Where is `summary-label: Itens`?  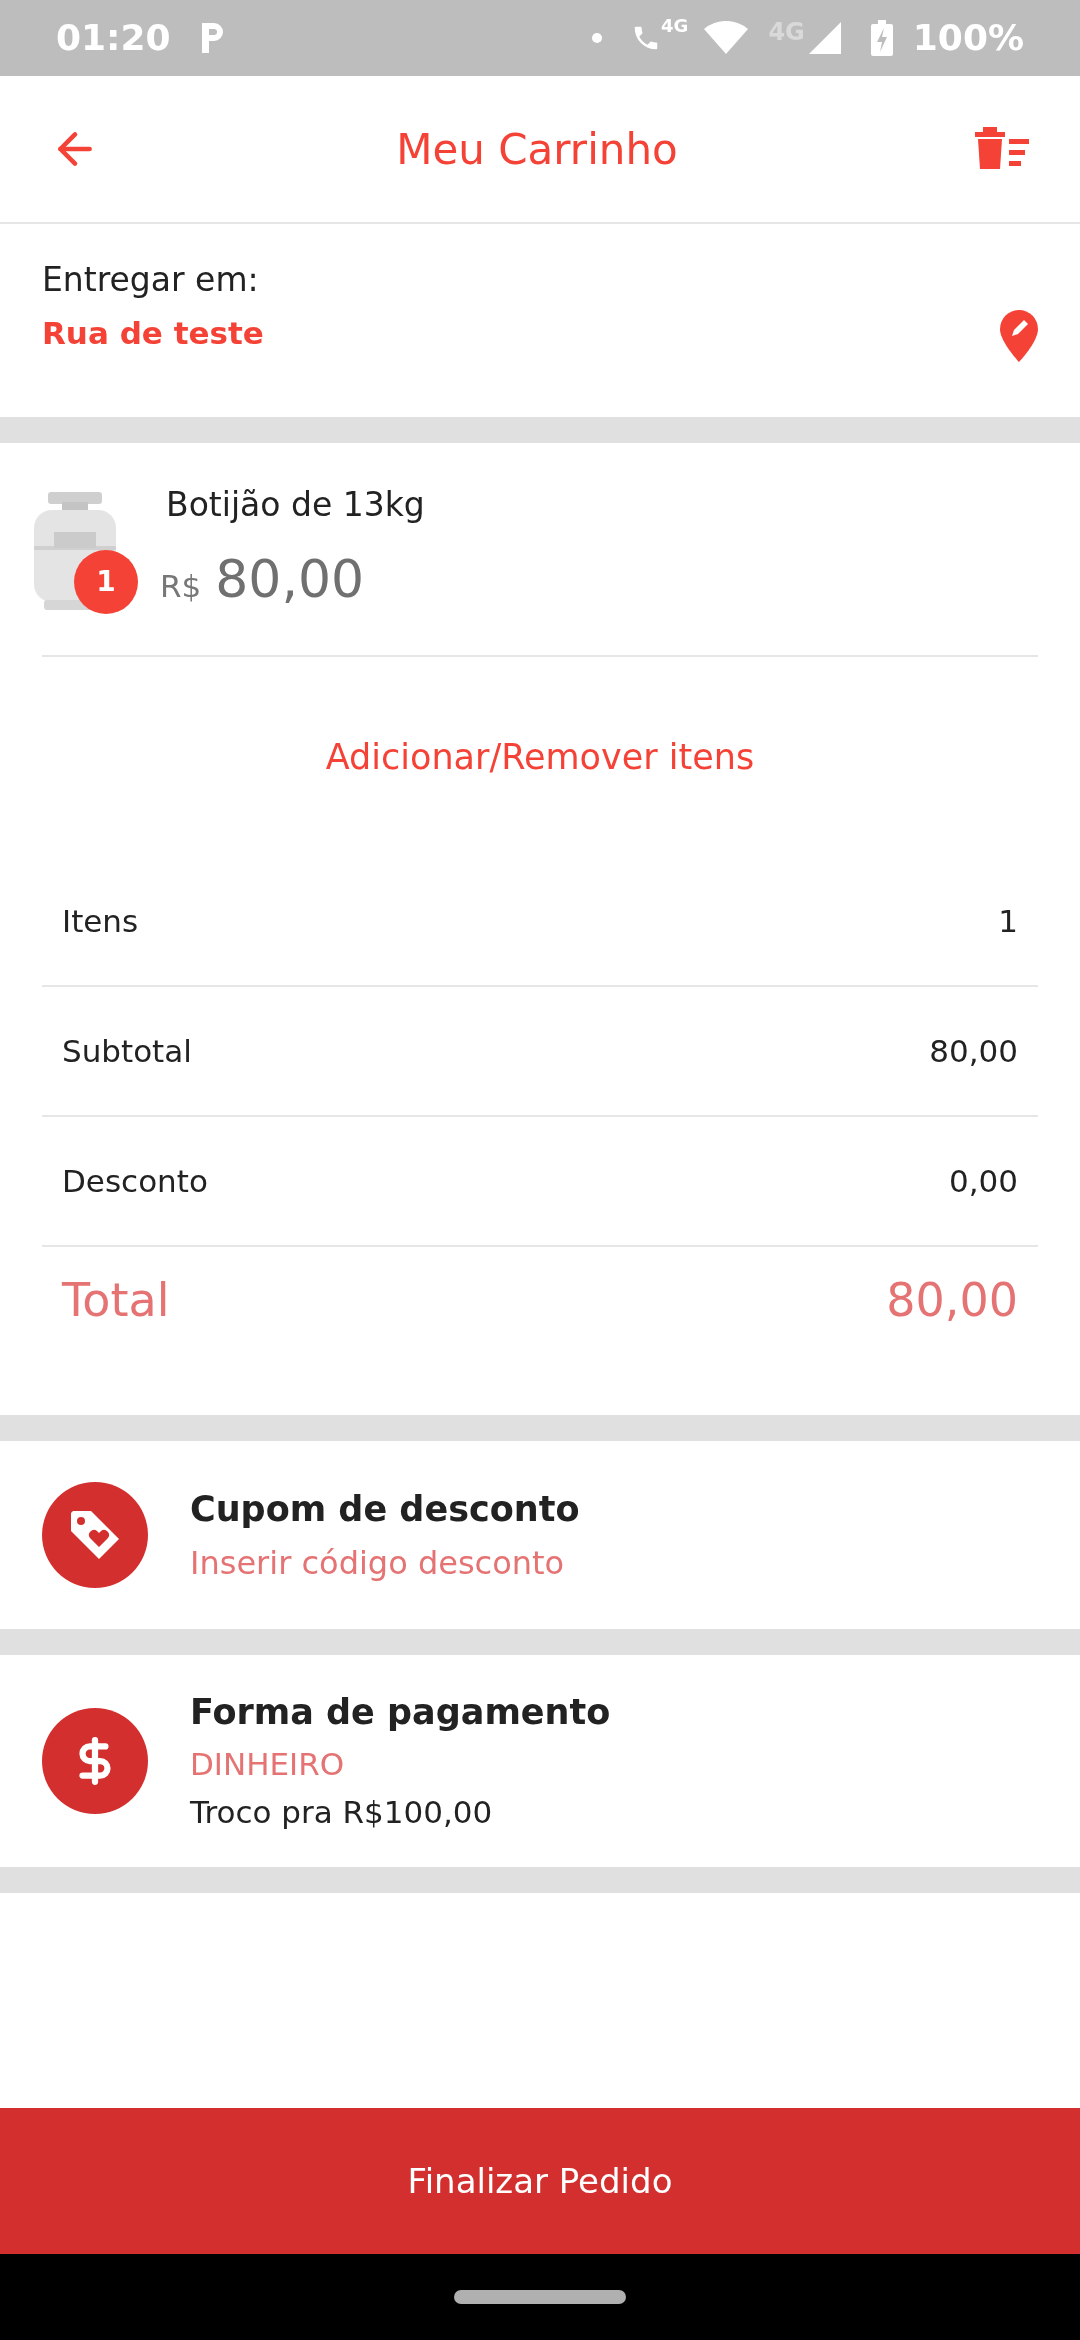
summary-label: Itens is located at coordinates (100, 921).